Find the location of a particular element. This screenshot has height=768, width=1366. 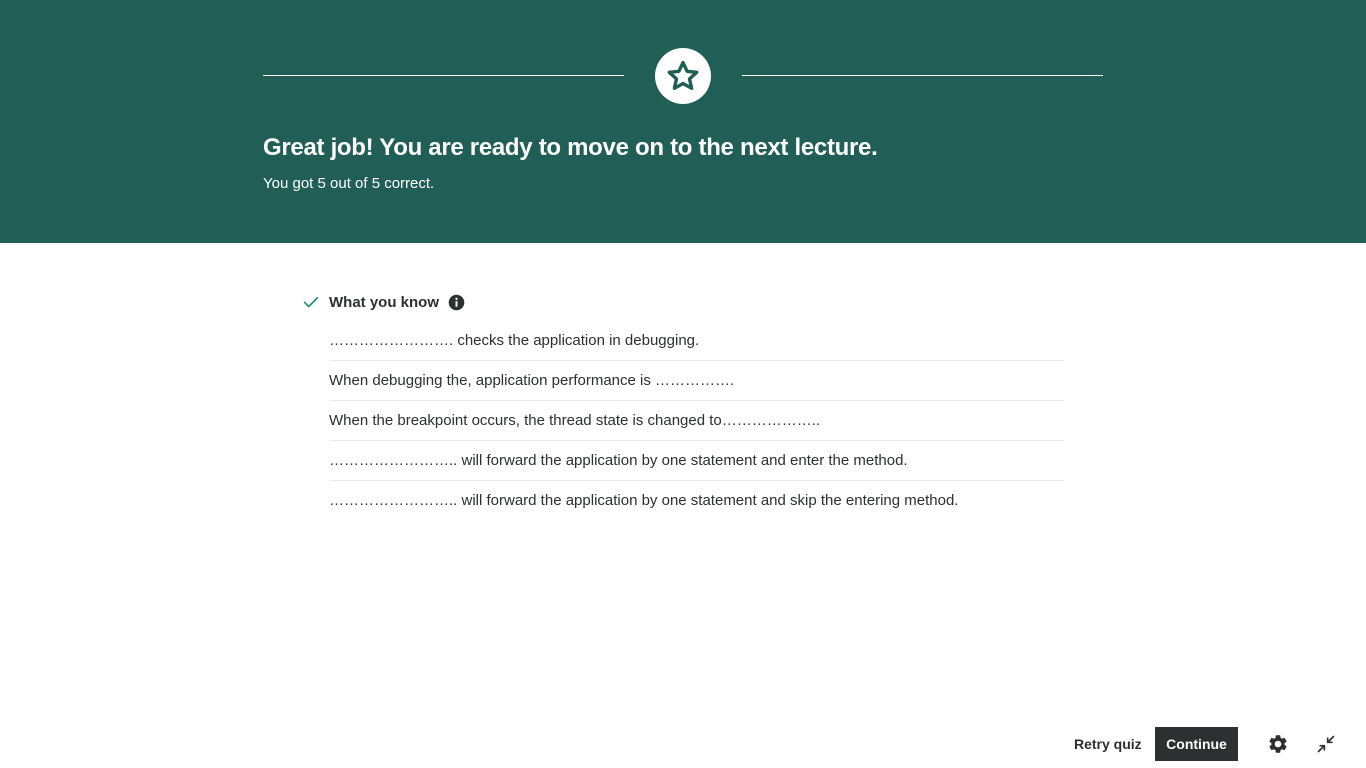

star-icon is located at coordinates (683, 75).